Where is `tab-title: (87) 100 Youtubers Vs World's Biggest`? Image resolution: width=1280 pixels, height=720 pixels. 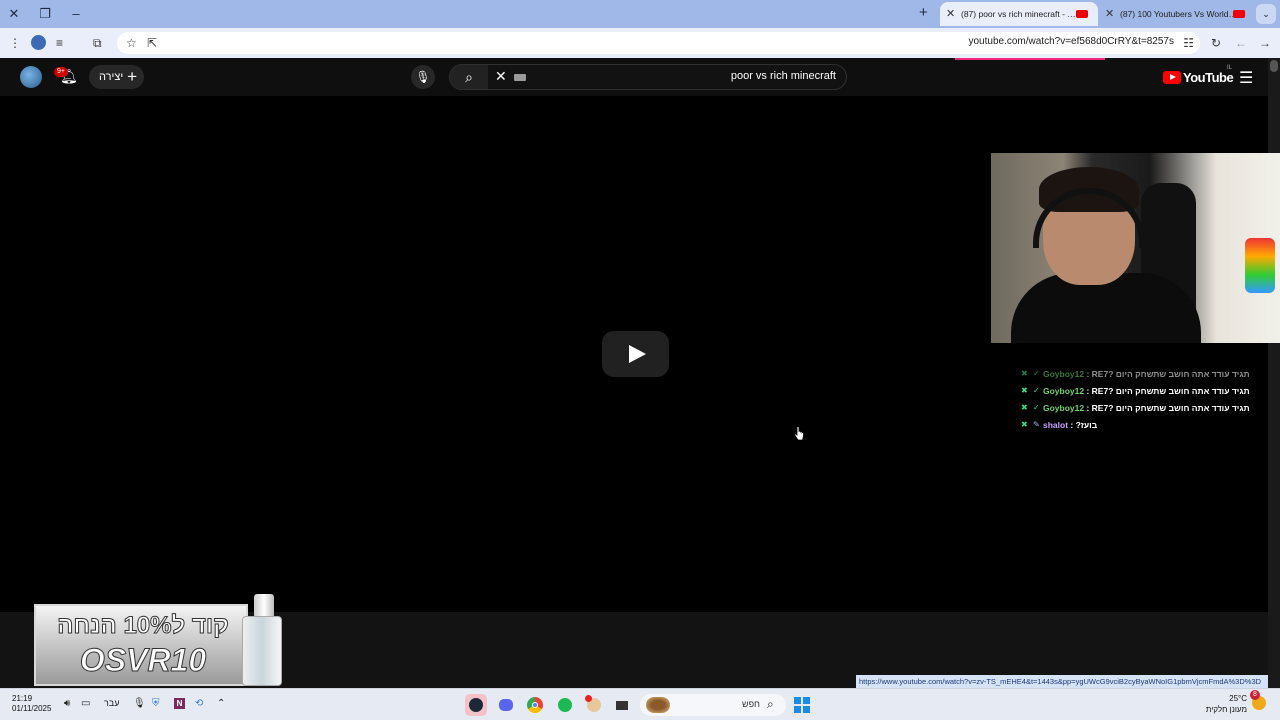
tab-title: (87) 100 Youtubers Vs World's Biggest is located at coordinates (1179, 14).